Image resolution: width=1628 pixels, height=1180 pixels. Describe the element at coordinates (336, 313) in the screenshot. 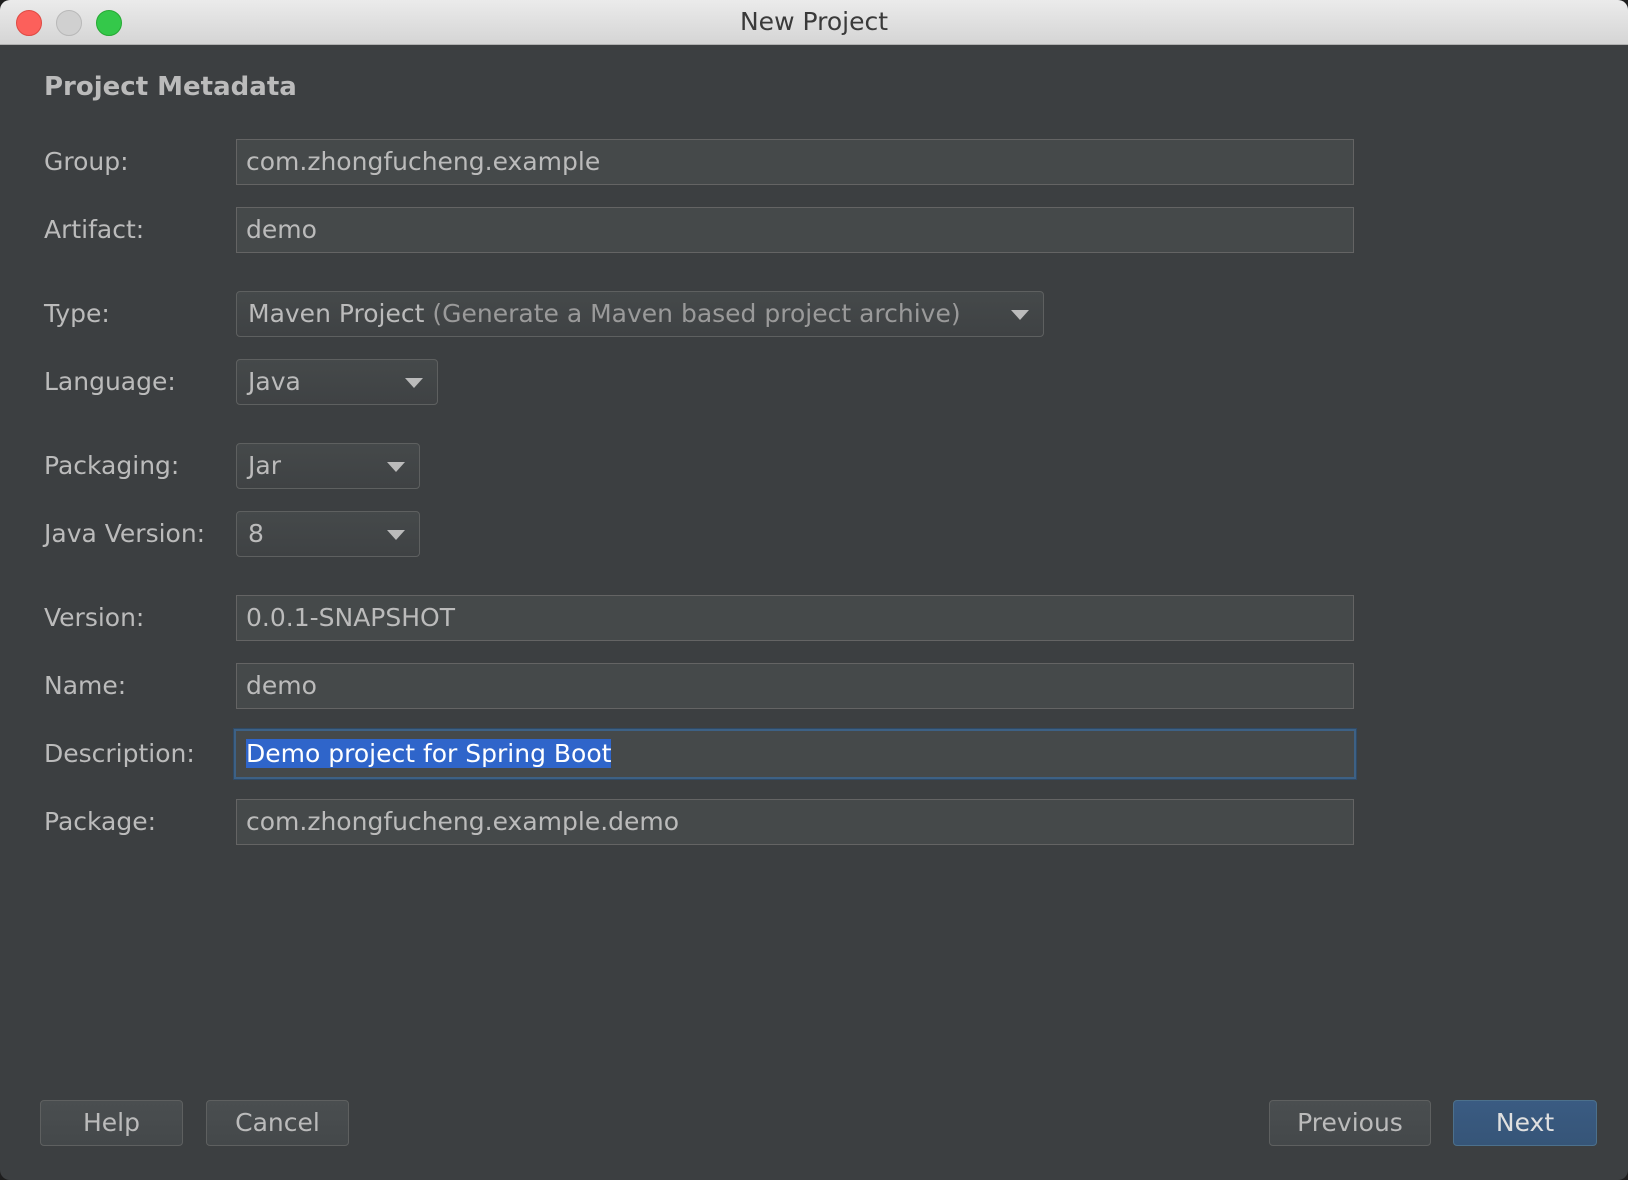

I see `type-value: Maven Project` at that location.